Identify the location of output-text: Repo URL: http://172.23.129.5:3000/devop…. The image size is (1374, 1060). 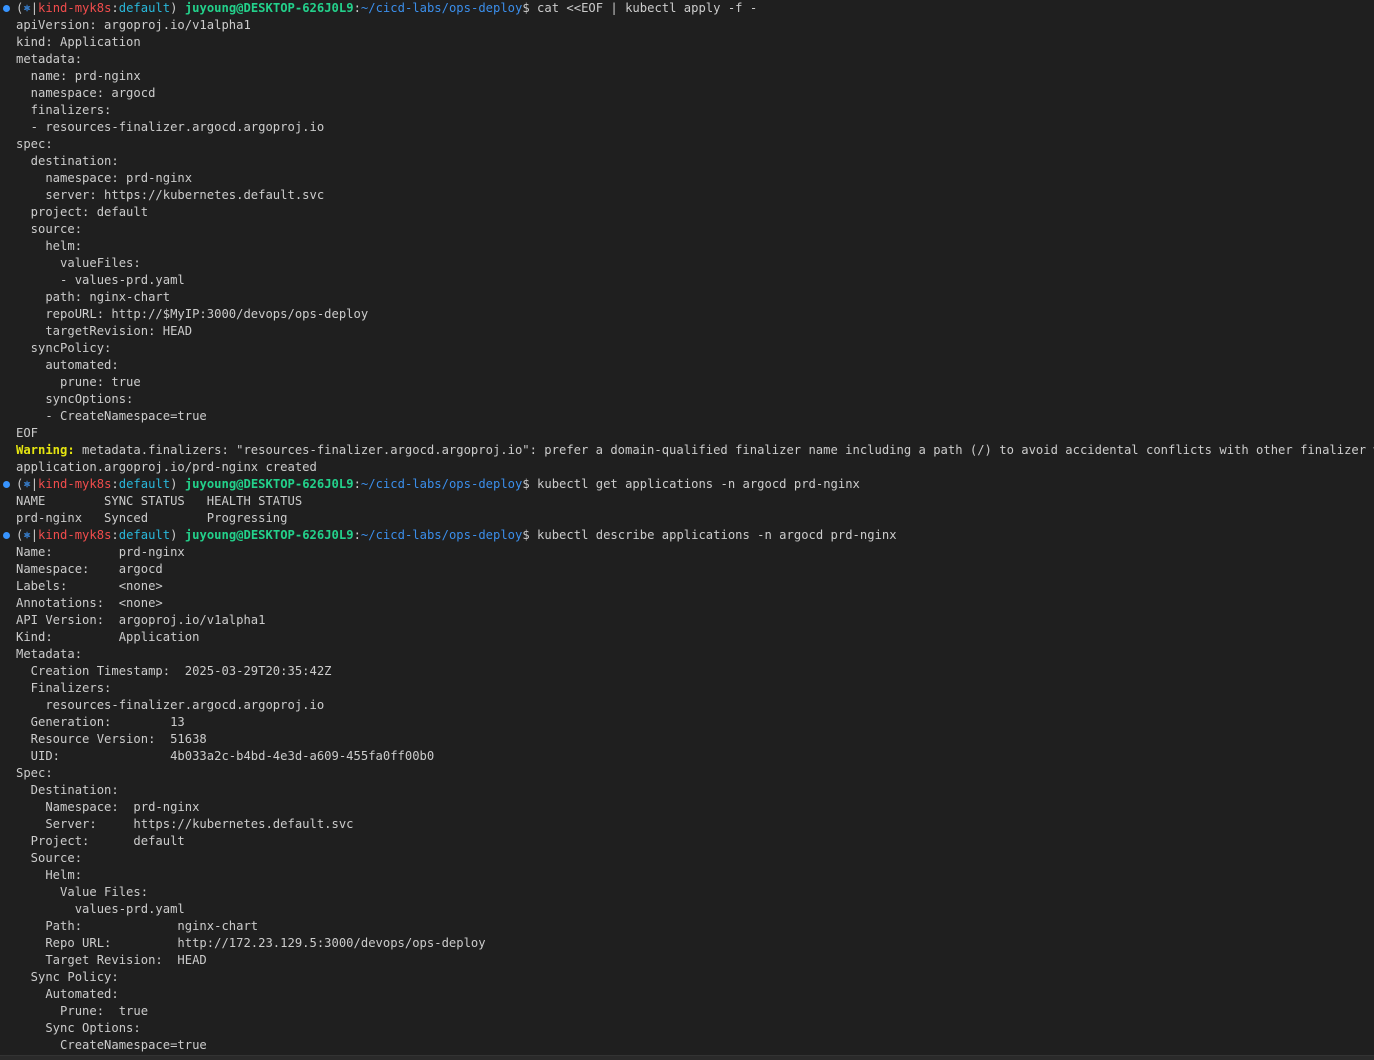
(251, 943).